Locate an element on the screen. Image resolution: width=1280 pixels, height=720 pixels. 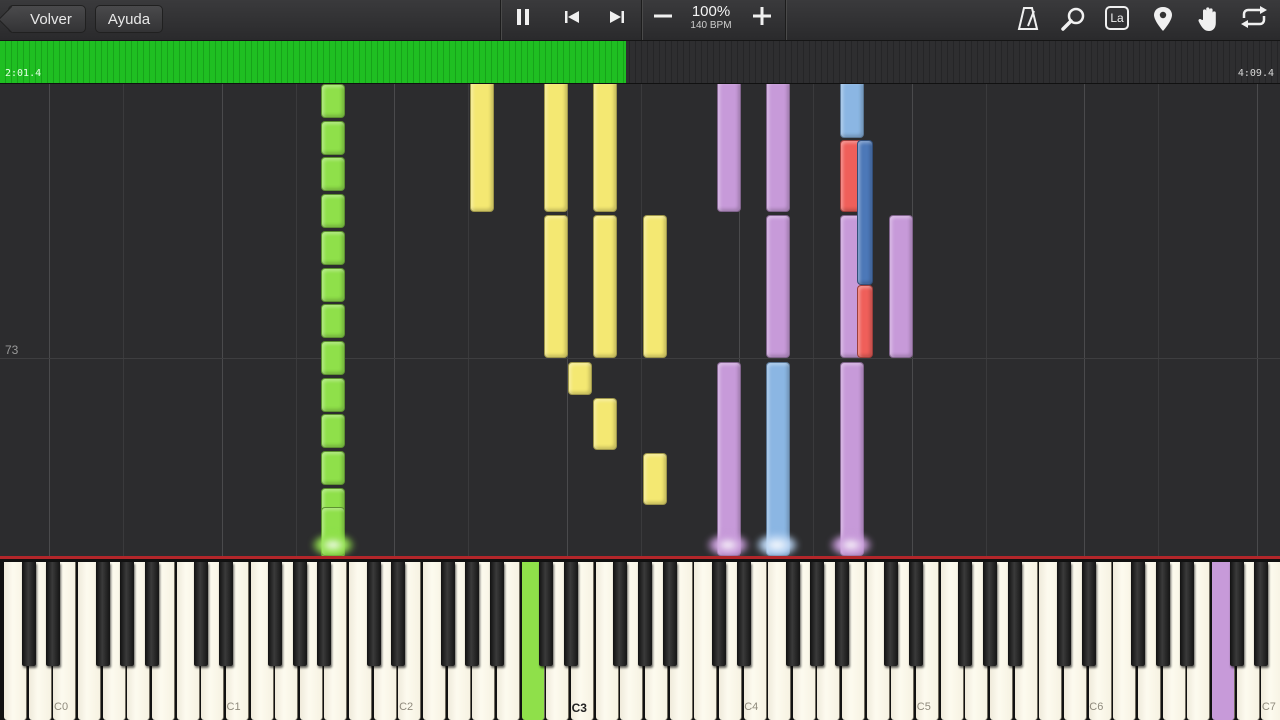
back-button: Volver is located at coordinates (47, 19).